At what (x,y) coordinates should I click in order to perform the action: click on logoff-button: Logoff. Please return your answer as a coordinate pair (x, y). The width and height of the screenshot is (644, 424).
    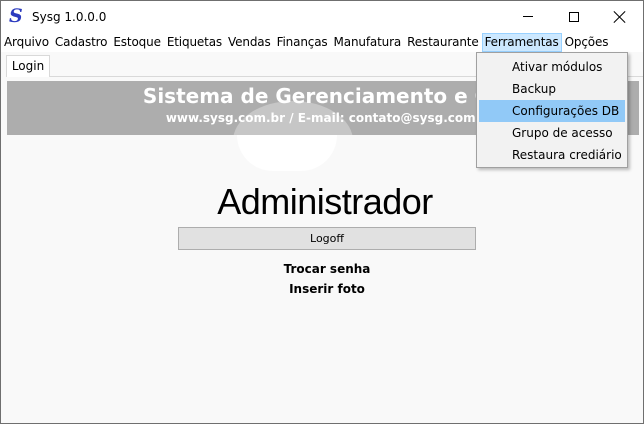
    Looking at the image, I should click on (327, 238).